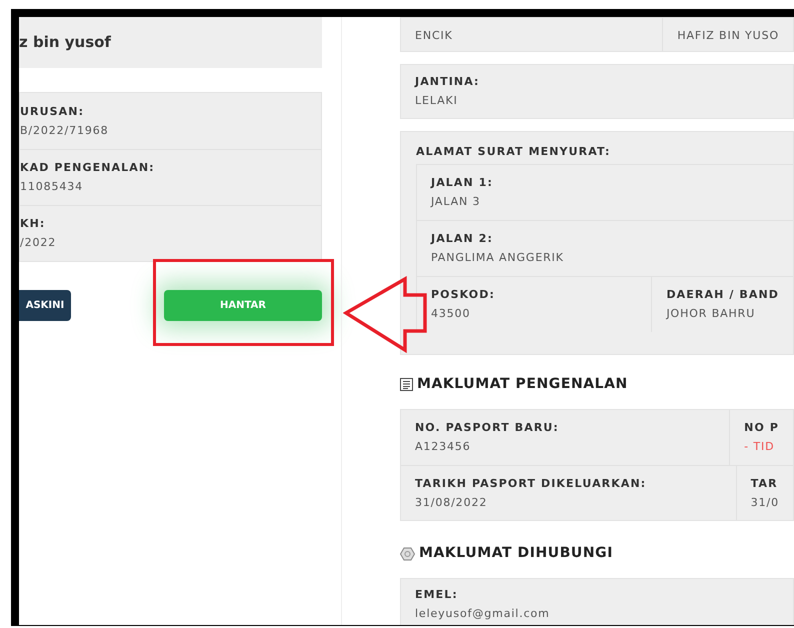 The image size is (794, 628). What do you see at coordinates (451, 314) in the screenshot?
I see `field-value: 43500` at bounding box center [451, 314].